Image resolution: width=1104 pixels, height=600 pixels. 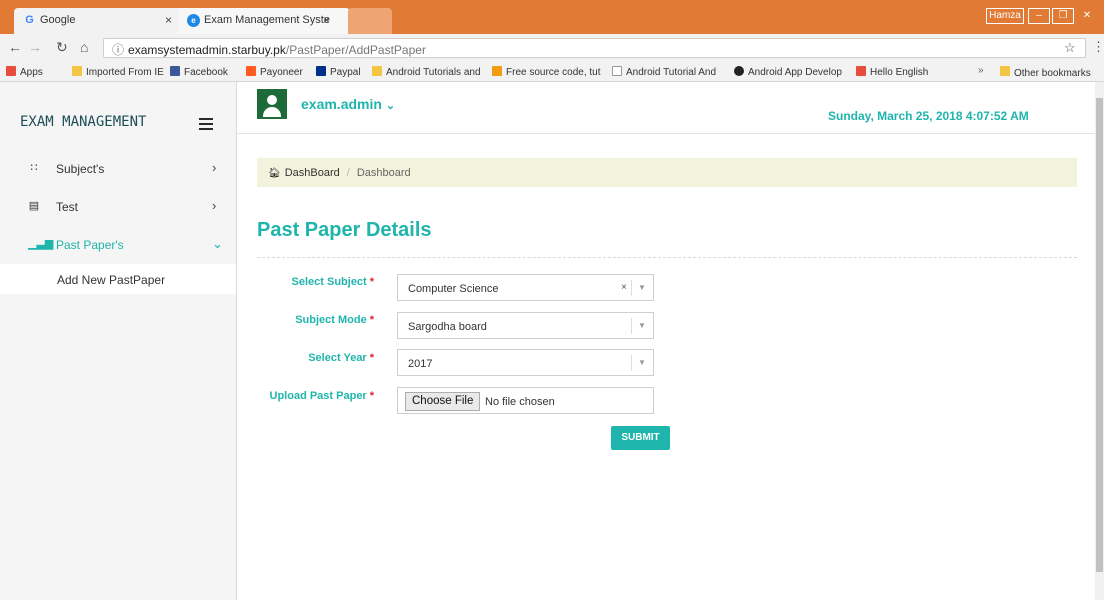 What do you see at coordinates (355, 50) in the screenshot?
I see `url-path: /PastPaper/AddPastPaper` at bounding box center [355, 50].